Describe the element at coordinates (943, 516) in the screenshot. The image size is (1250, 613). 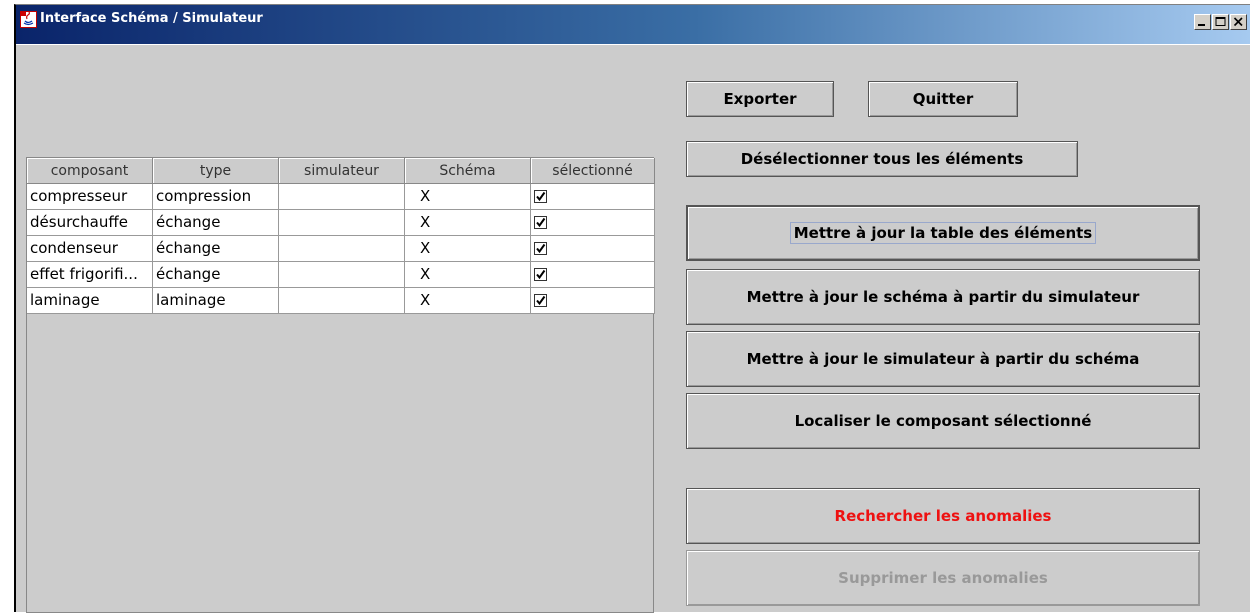
I see `search-anomalies-button: Rechercher les anomalies` at that location.